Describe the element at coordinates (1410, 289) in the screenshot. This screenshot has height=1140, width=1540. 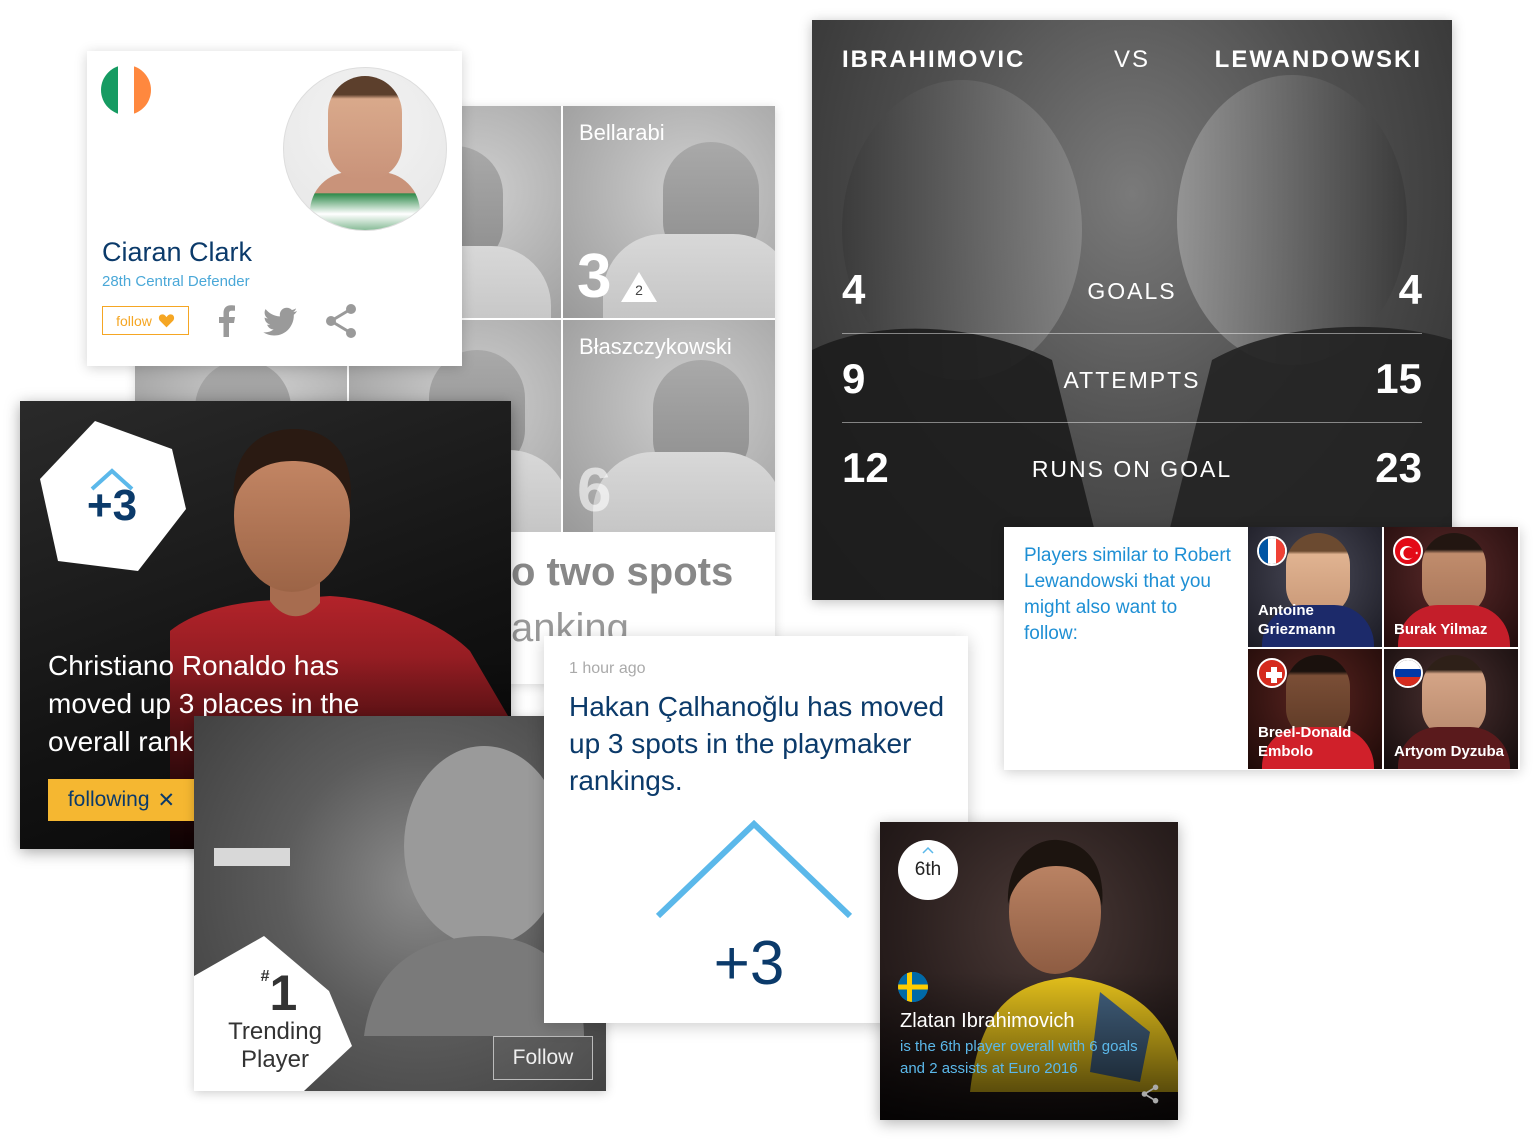
I see `right-stat-value: 4` at that location.